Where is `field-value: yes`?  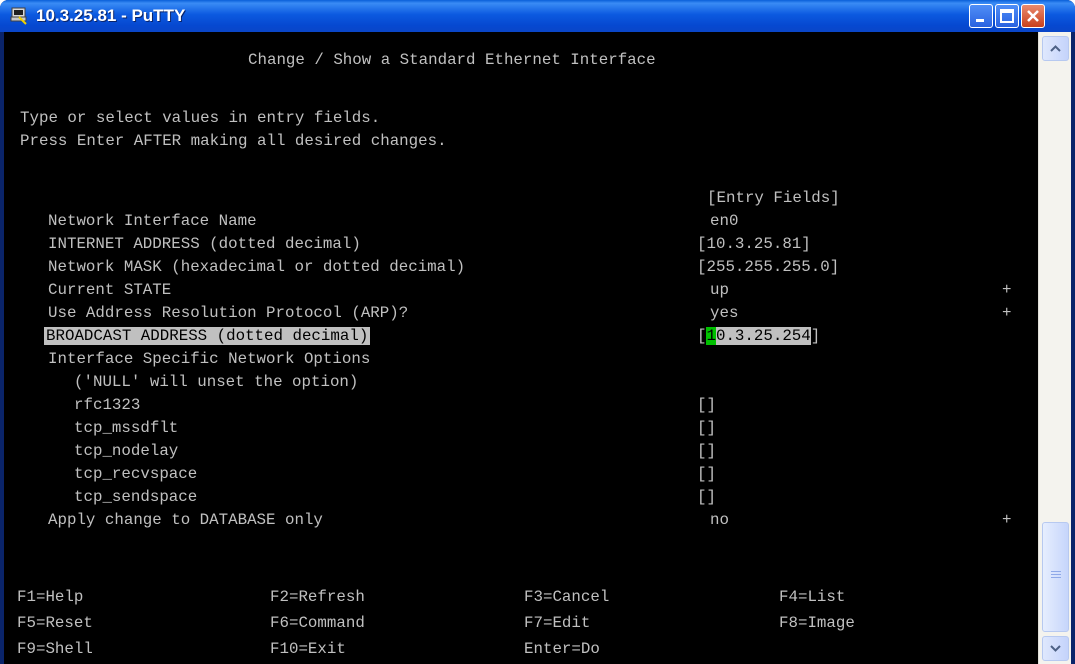 field-value: yes is located at coordinates (724, 313).